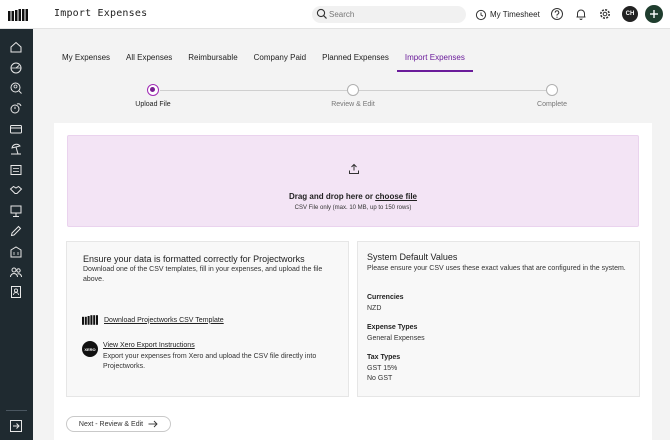  I want to click on search-box, so click(389, 14).